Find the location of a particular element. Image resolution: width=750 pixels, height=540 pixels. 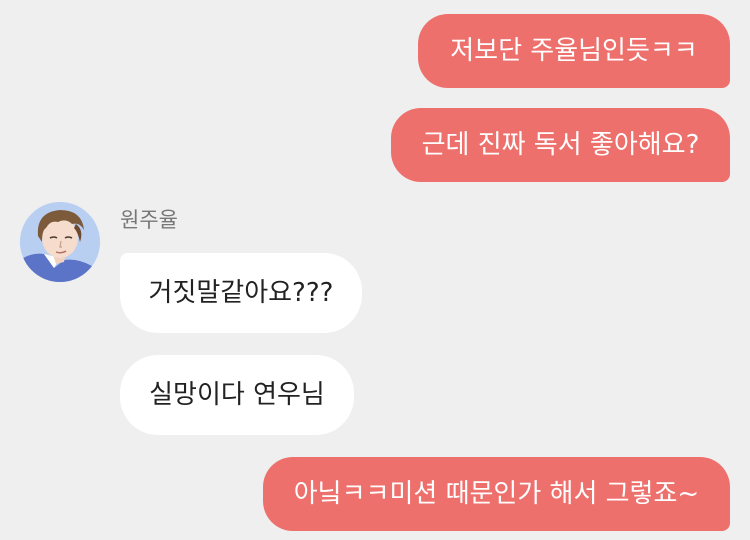

user-avatar-illustration-icon is located at coordinates (60, 242).